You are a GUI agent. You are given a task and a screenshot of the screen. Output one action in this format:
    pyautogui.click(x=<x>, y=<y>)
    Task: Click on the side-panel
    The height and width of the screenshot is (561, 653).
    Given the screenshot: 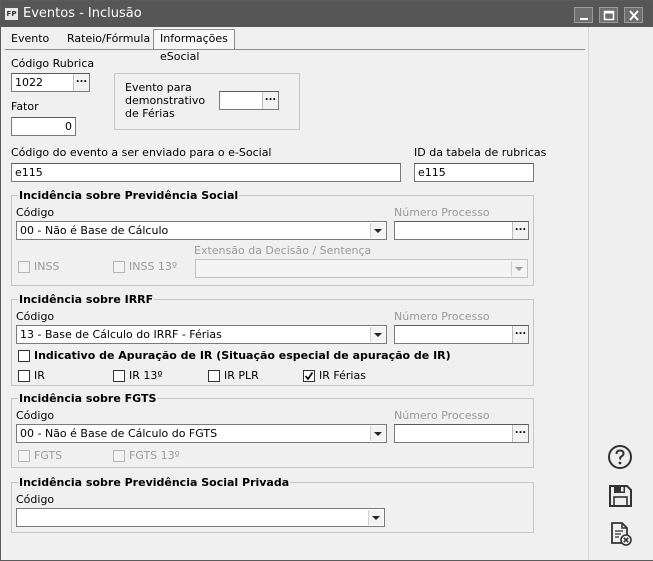 What is the action you would take?
    pyautogui.click(x=620, y=293)
    